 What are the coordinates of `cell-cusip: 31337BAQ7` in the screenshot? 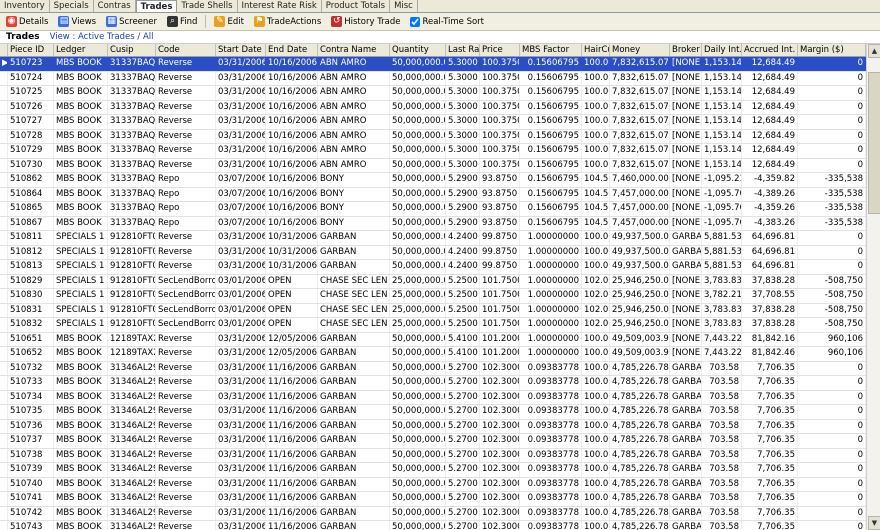 It's located at (132, 122).